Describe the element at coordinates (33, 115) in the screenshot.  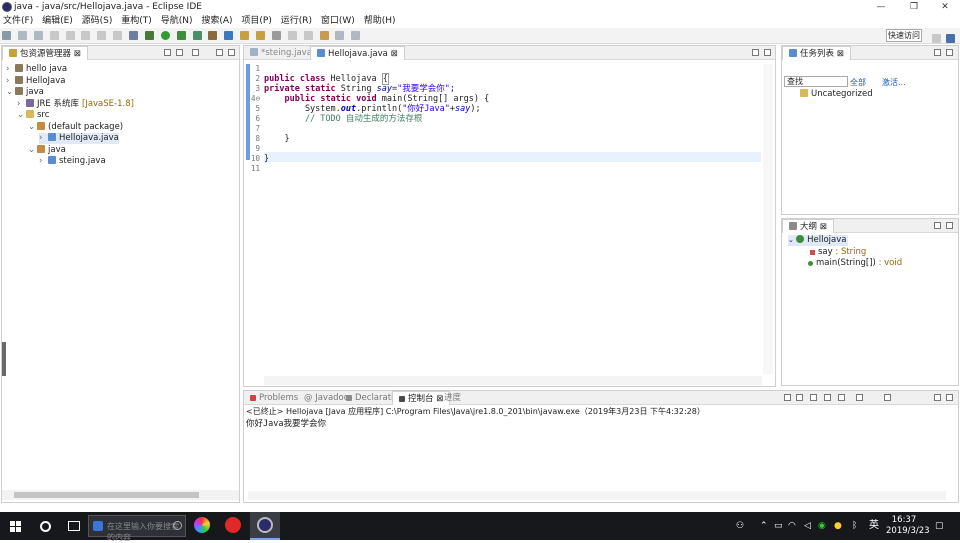
I see `explorer-tree-item: ⌄ src` at that location.